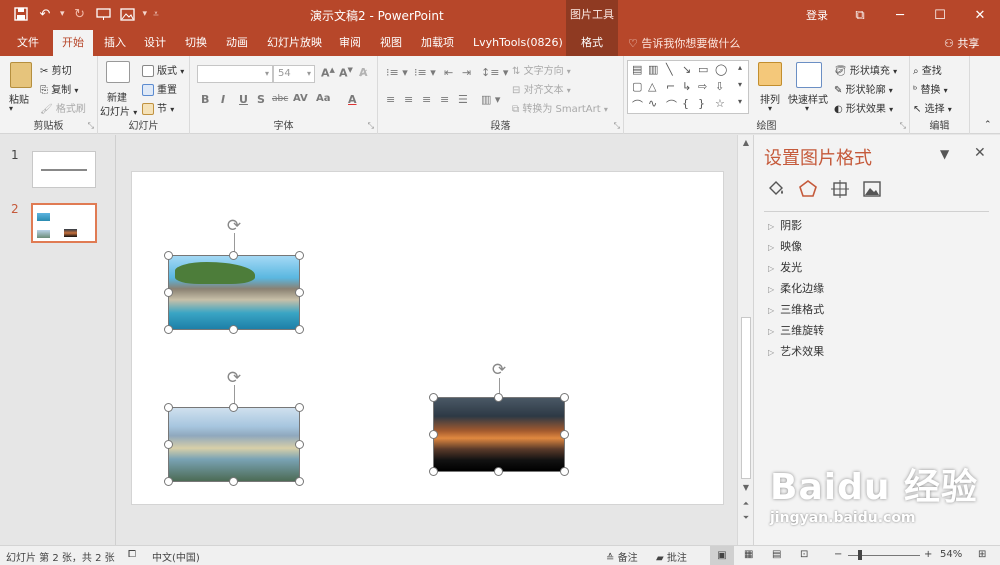 The image size is (1000, 565). What do you see at coordinates (746, 504) in the screenshot?
I see `previous-slide-icon: ⏶` at bounding box center [746, 504].